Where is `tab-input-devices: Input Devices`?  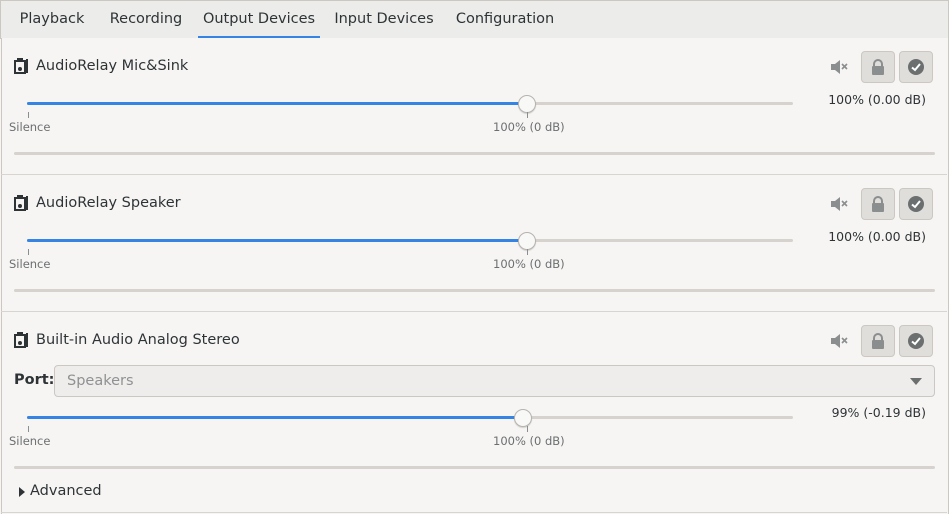 tab-input-devices: Input Devices is located at coordinates (384, 19).